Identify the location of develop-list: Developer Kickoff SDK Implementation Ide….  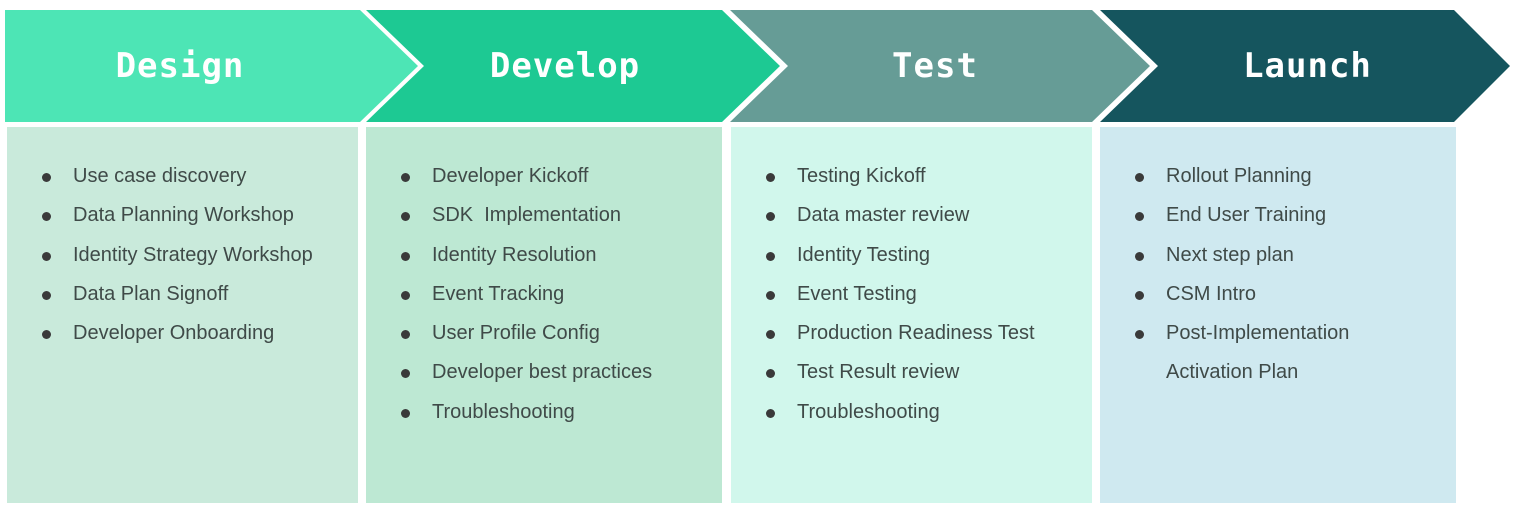
(544, 294).